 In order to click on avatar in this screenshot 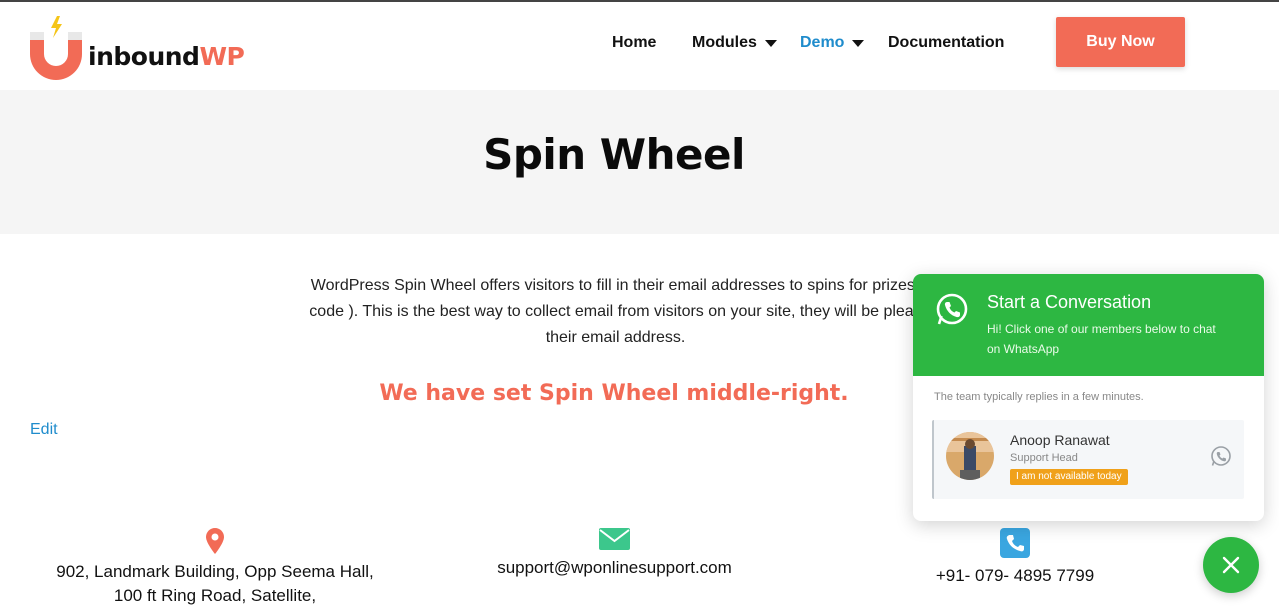, I will do `click(970, 456)`.